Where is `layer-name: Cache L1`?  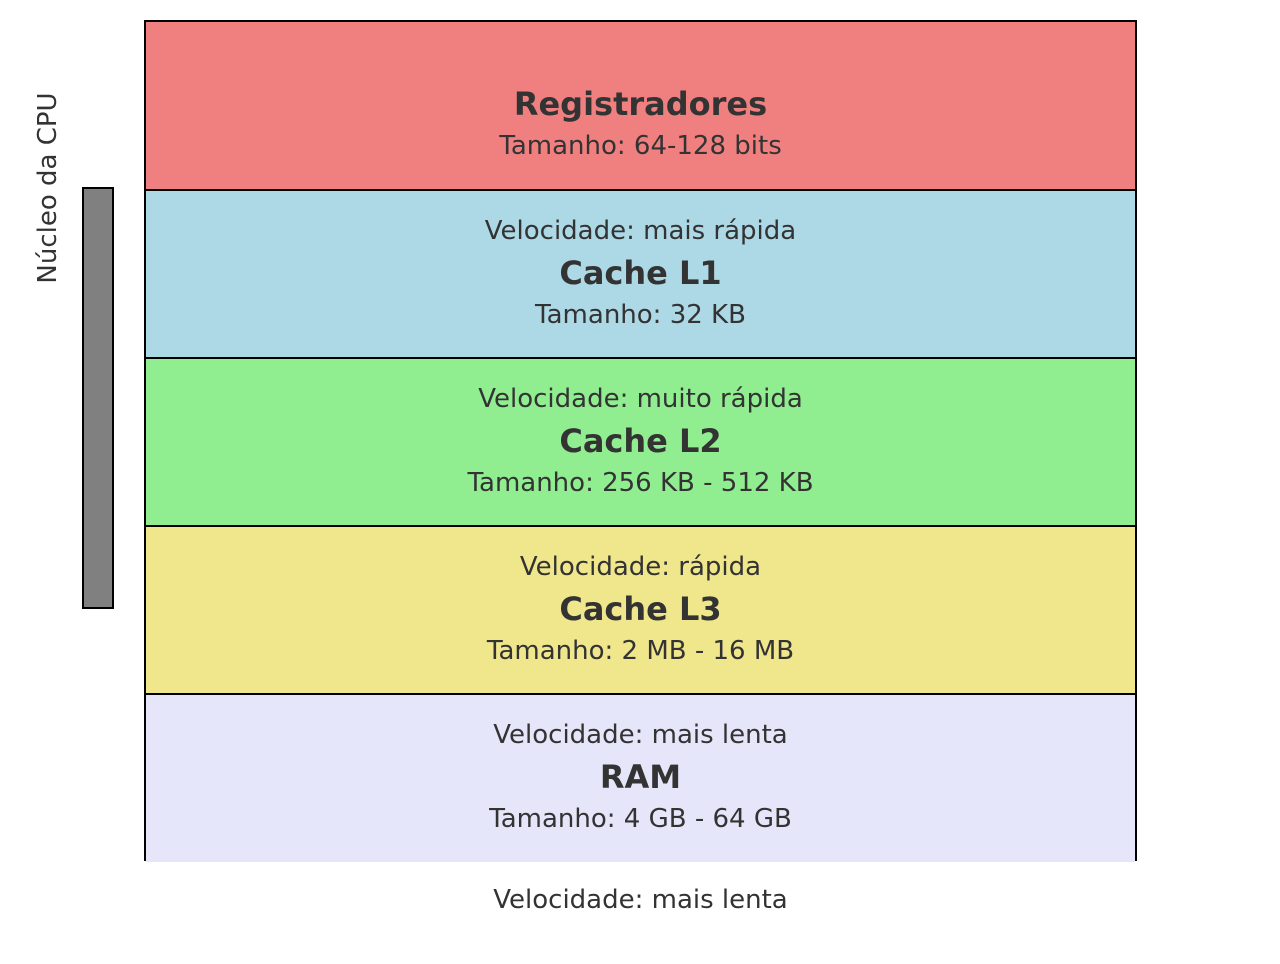
layer-name: Cache L1 is located at coordinates (640, 273).